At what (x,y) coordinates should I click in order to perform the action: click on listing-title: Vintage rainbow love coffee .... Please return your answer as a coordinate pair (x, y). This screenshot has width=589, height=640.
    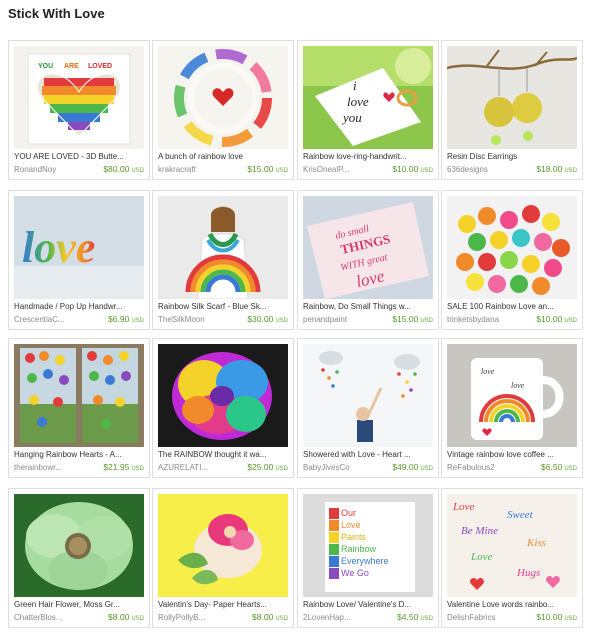
    Looking at the image, I should click on (512, 454).